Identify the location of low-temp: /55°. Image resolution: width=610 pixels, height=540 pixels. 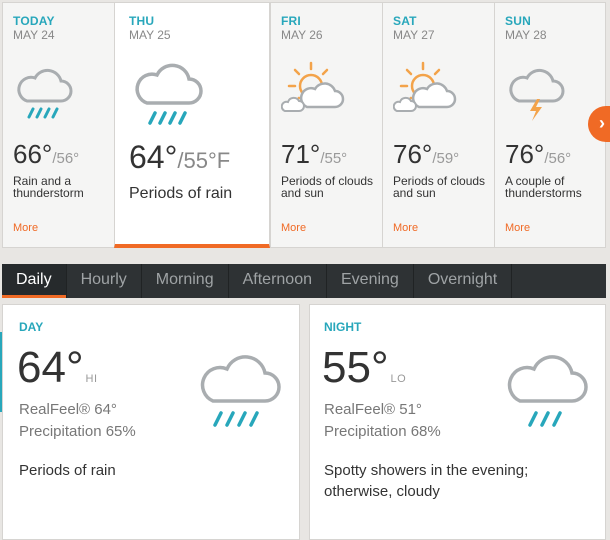
(334, 158).